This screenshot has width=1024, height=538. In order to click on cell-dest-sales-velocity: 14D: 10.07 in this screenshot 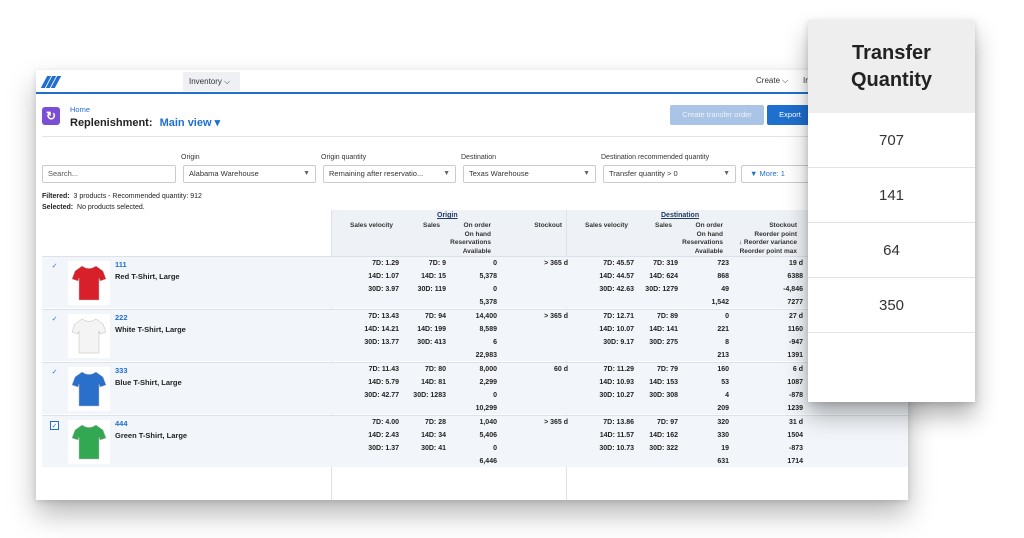, I will do `click(616, 329)`.